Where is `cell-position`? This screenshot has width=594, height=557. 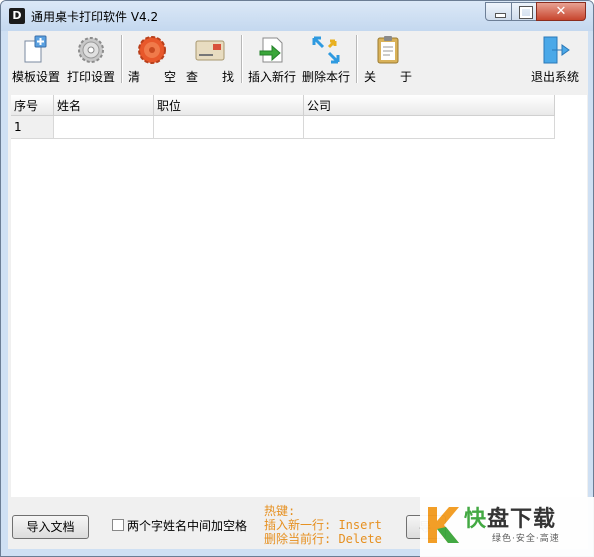 cell-position is located at coordinates (228, 127).